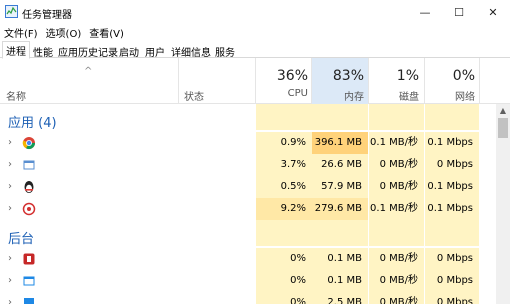  I want to click on ie-icon, so click(29, 165).